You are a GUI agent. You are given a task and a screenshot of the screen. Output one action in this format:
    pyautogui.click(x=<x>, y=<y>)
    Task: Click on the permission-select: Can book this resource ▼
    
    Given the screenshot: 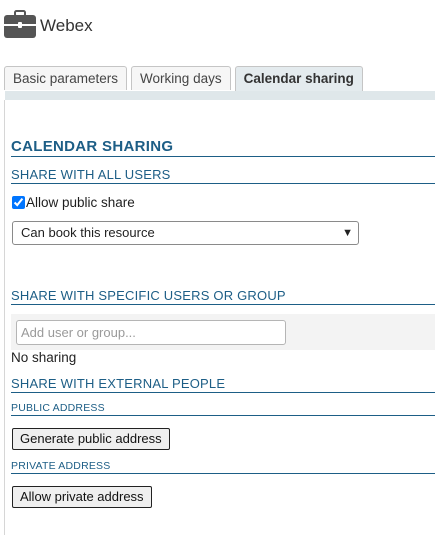 What is the action you would take?
    pyautogui.click(x=185, y=233)
    